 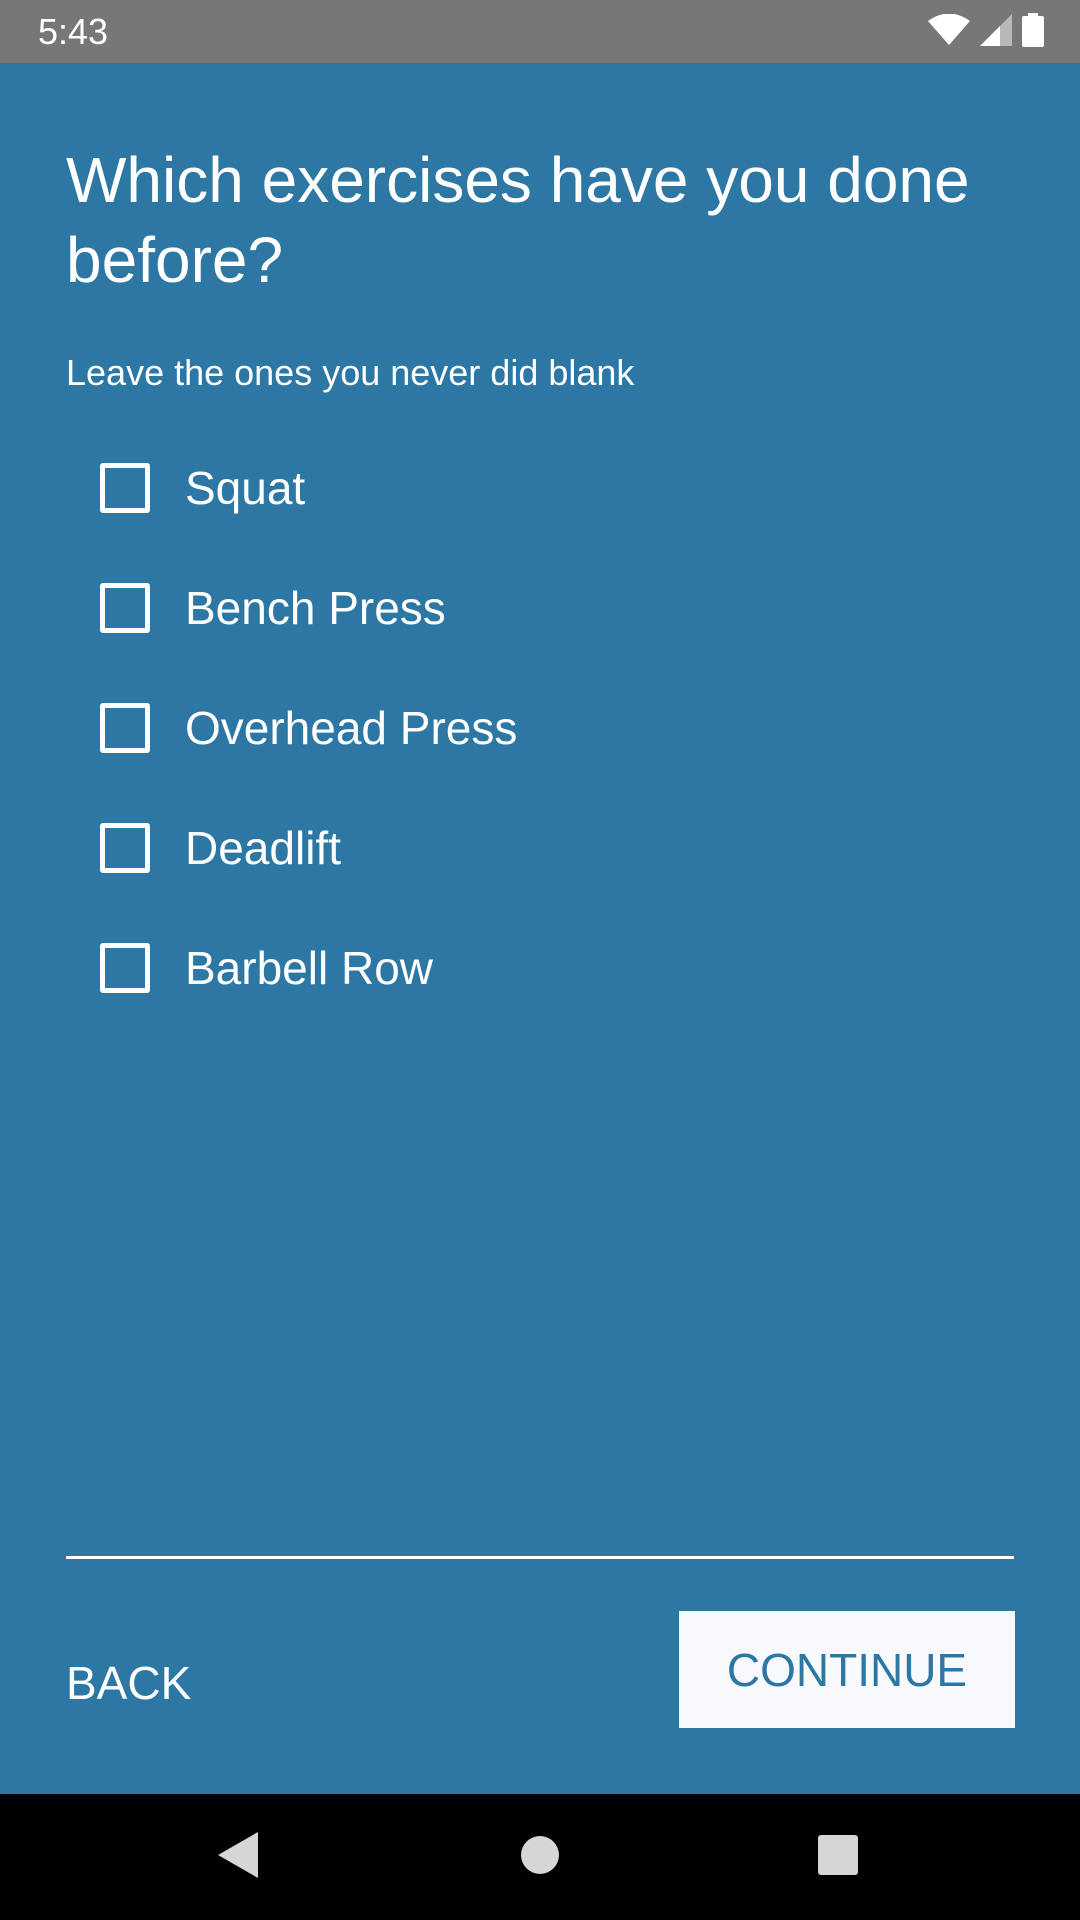 What do you see at coordinates (546, 608) in the screenshot?
I see `option-bench-press: Bench Press` at bounding box center [546, 608].